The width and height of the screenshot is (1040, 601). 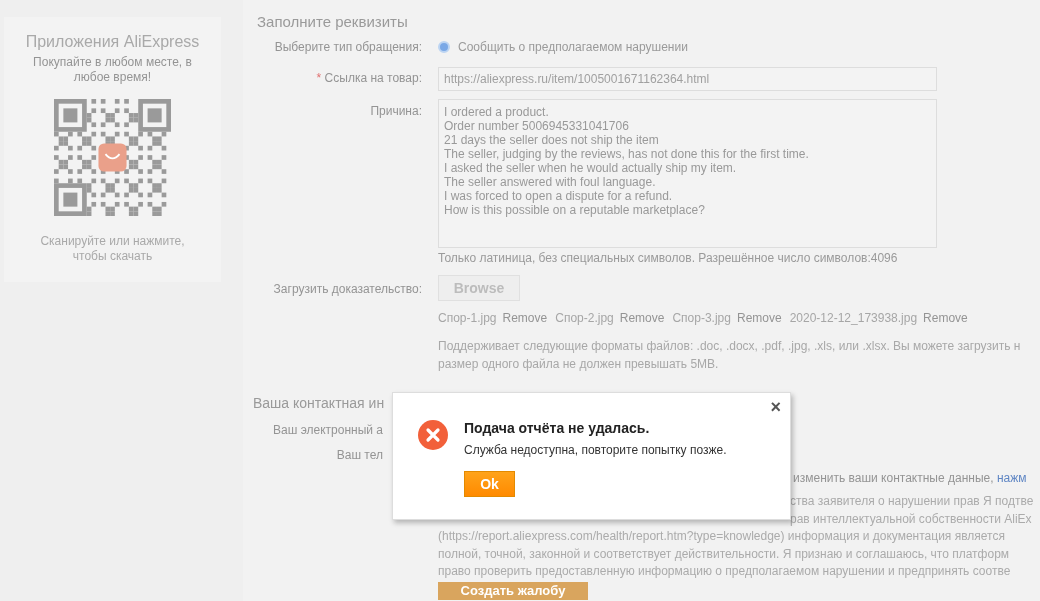 What do you see at coordinates (359, 455) in the screenshot?
I see `field-label: Ваш тел` at bounding box center [359, 455].